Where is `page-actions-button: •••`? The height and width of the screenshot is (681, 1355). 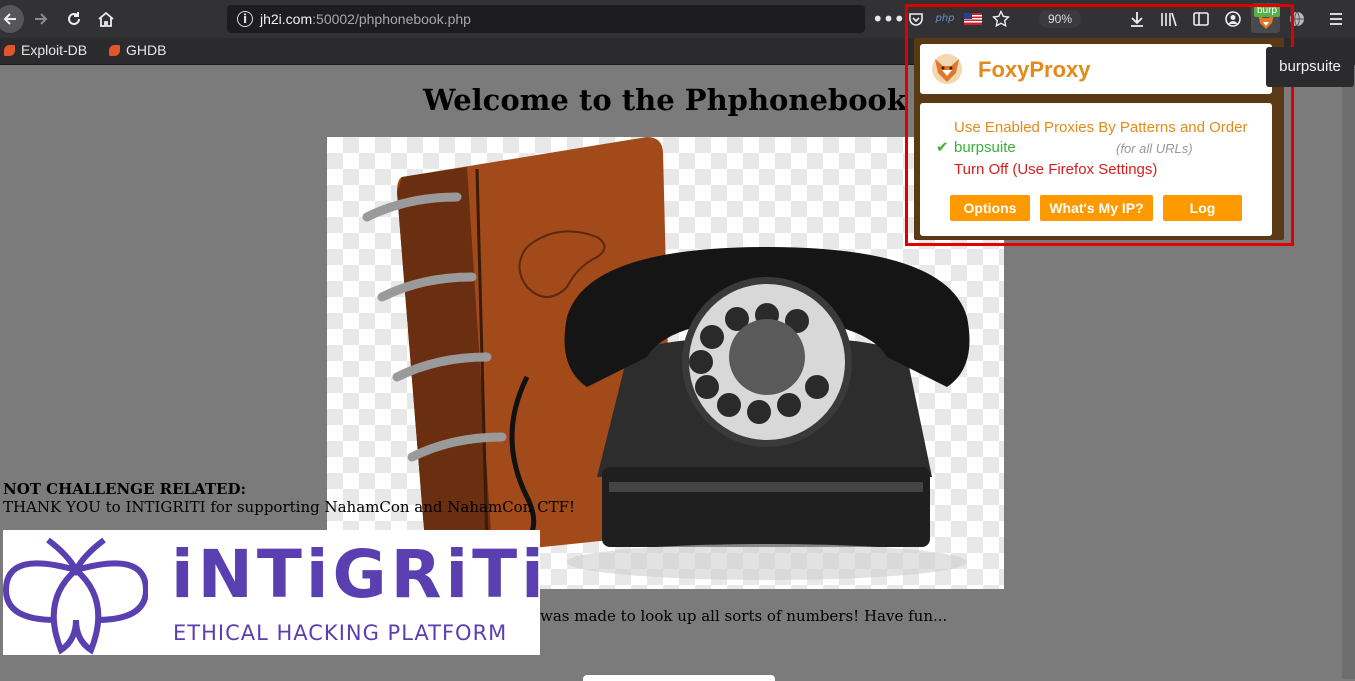
page-actions-button: ••• is located at coordinates (888, 19).